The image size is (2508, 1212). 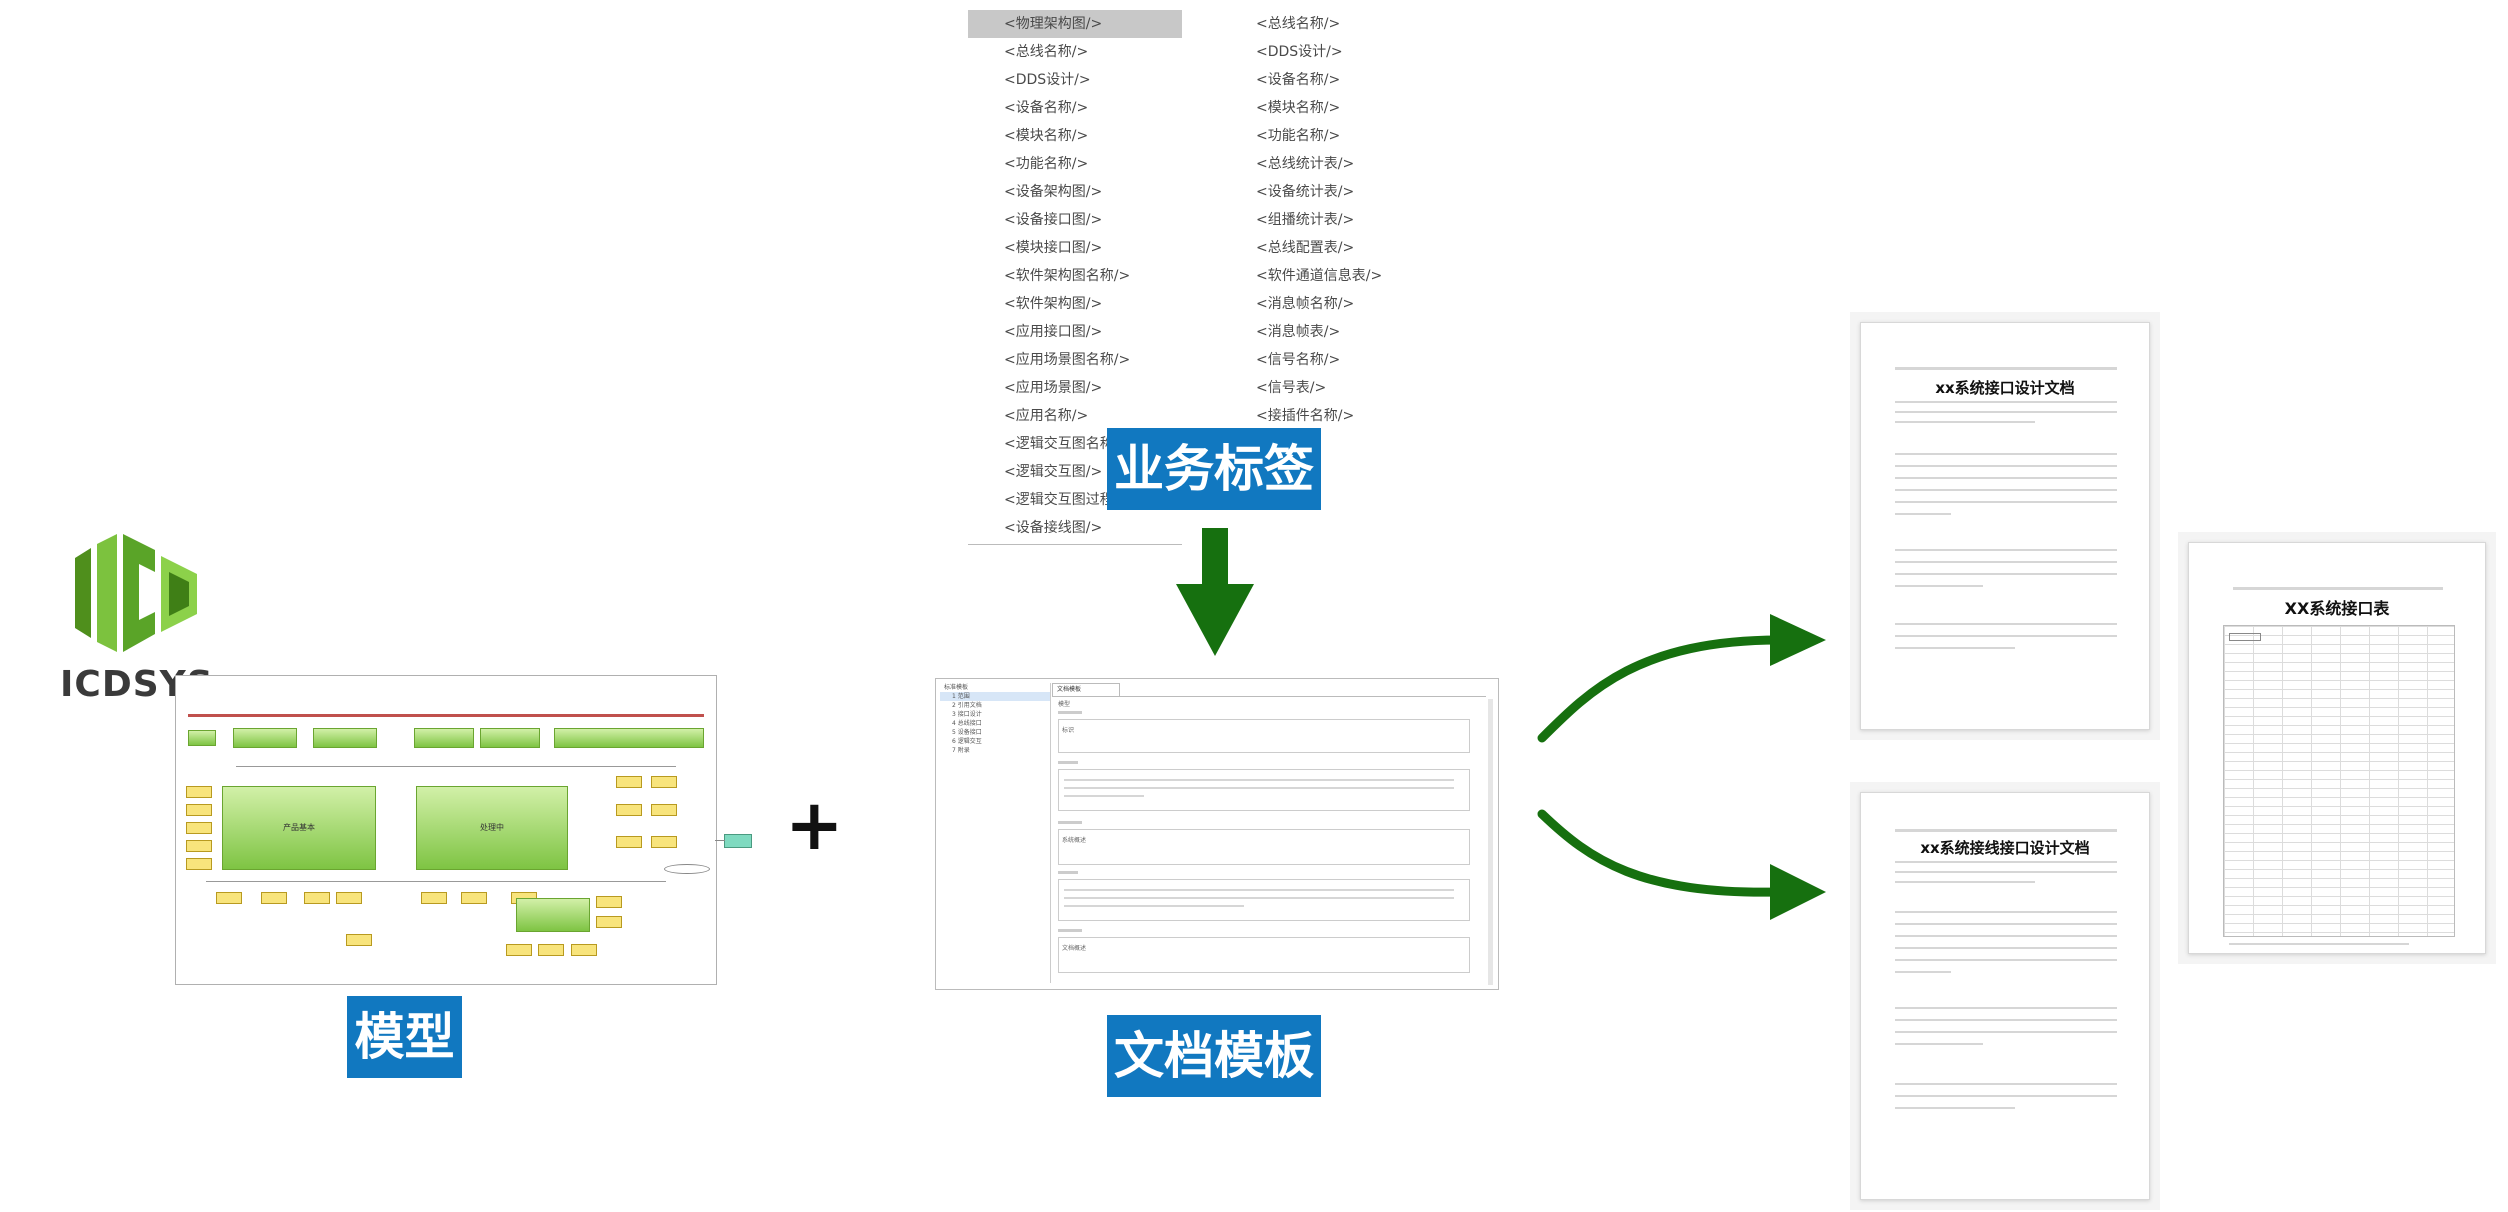 What do you see at coordinates (1298, 136) in the screenshot?
I see `tag-right-item: <功能名称/>` at bounding box center [1298, 136].